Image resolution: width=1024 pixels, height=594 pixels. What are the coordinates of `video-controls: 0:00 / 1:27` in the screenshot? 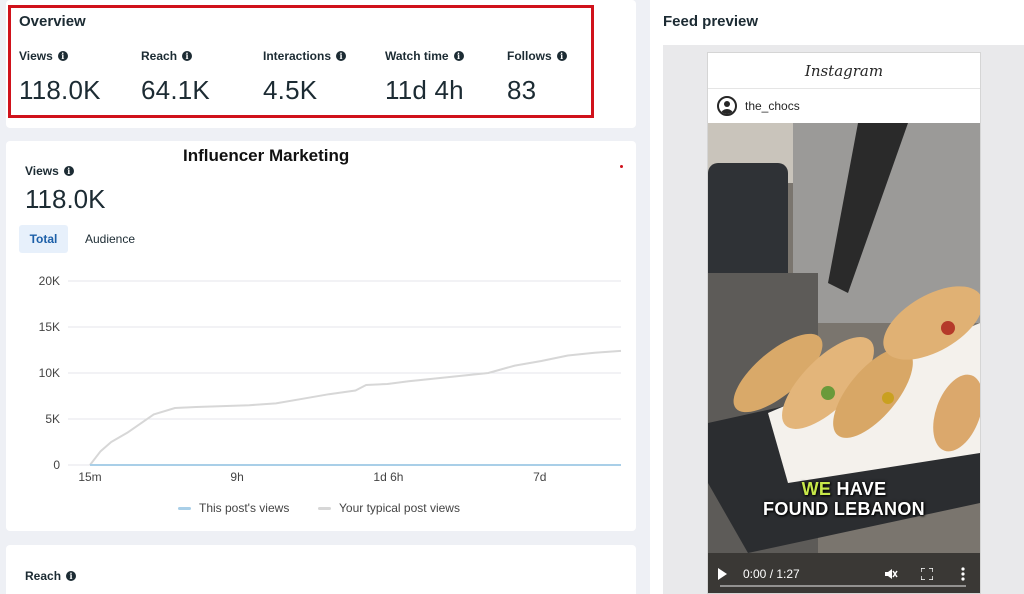 It's located at (844, 573).